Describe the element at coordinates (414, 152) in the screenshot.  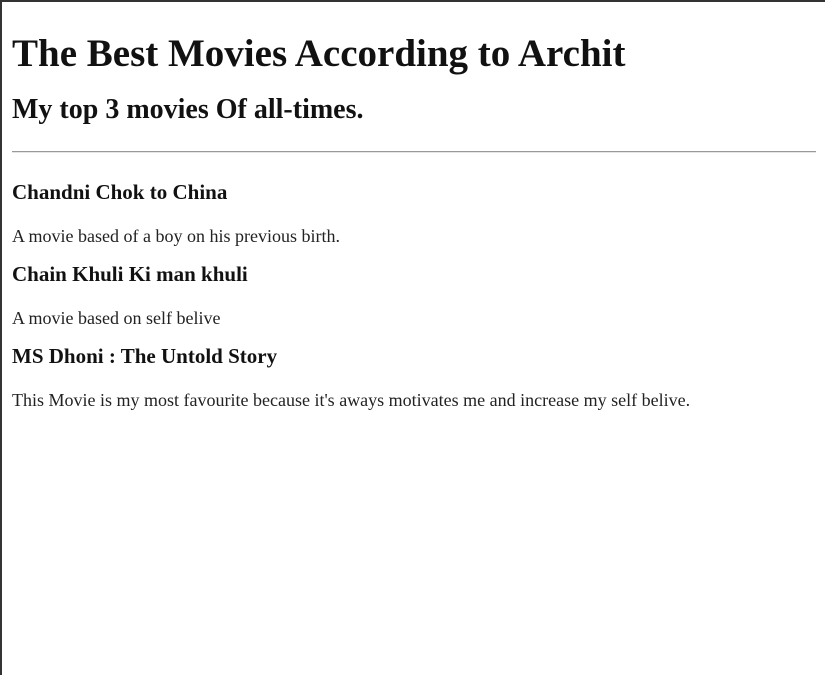
I see `divider` at that location.